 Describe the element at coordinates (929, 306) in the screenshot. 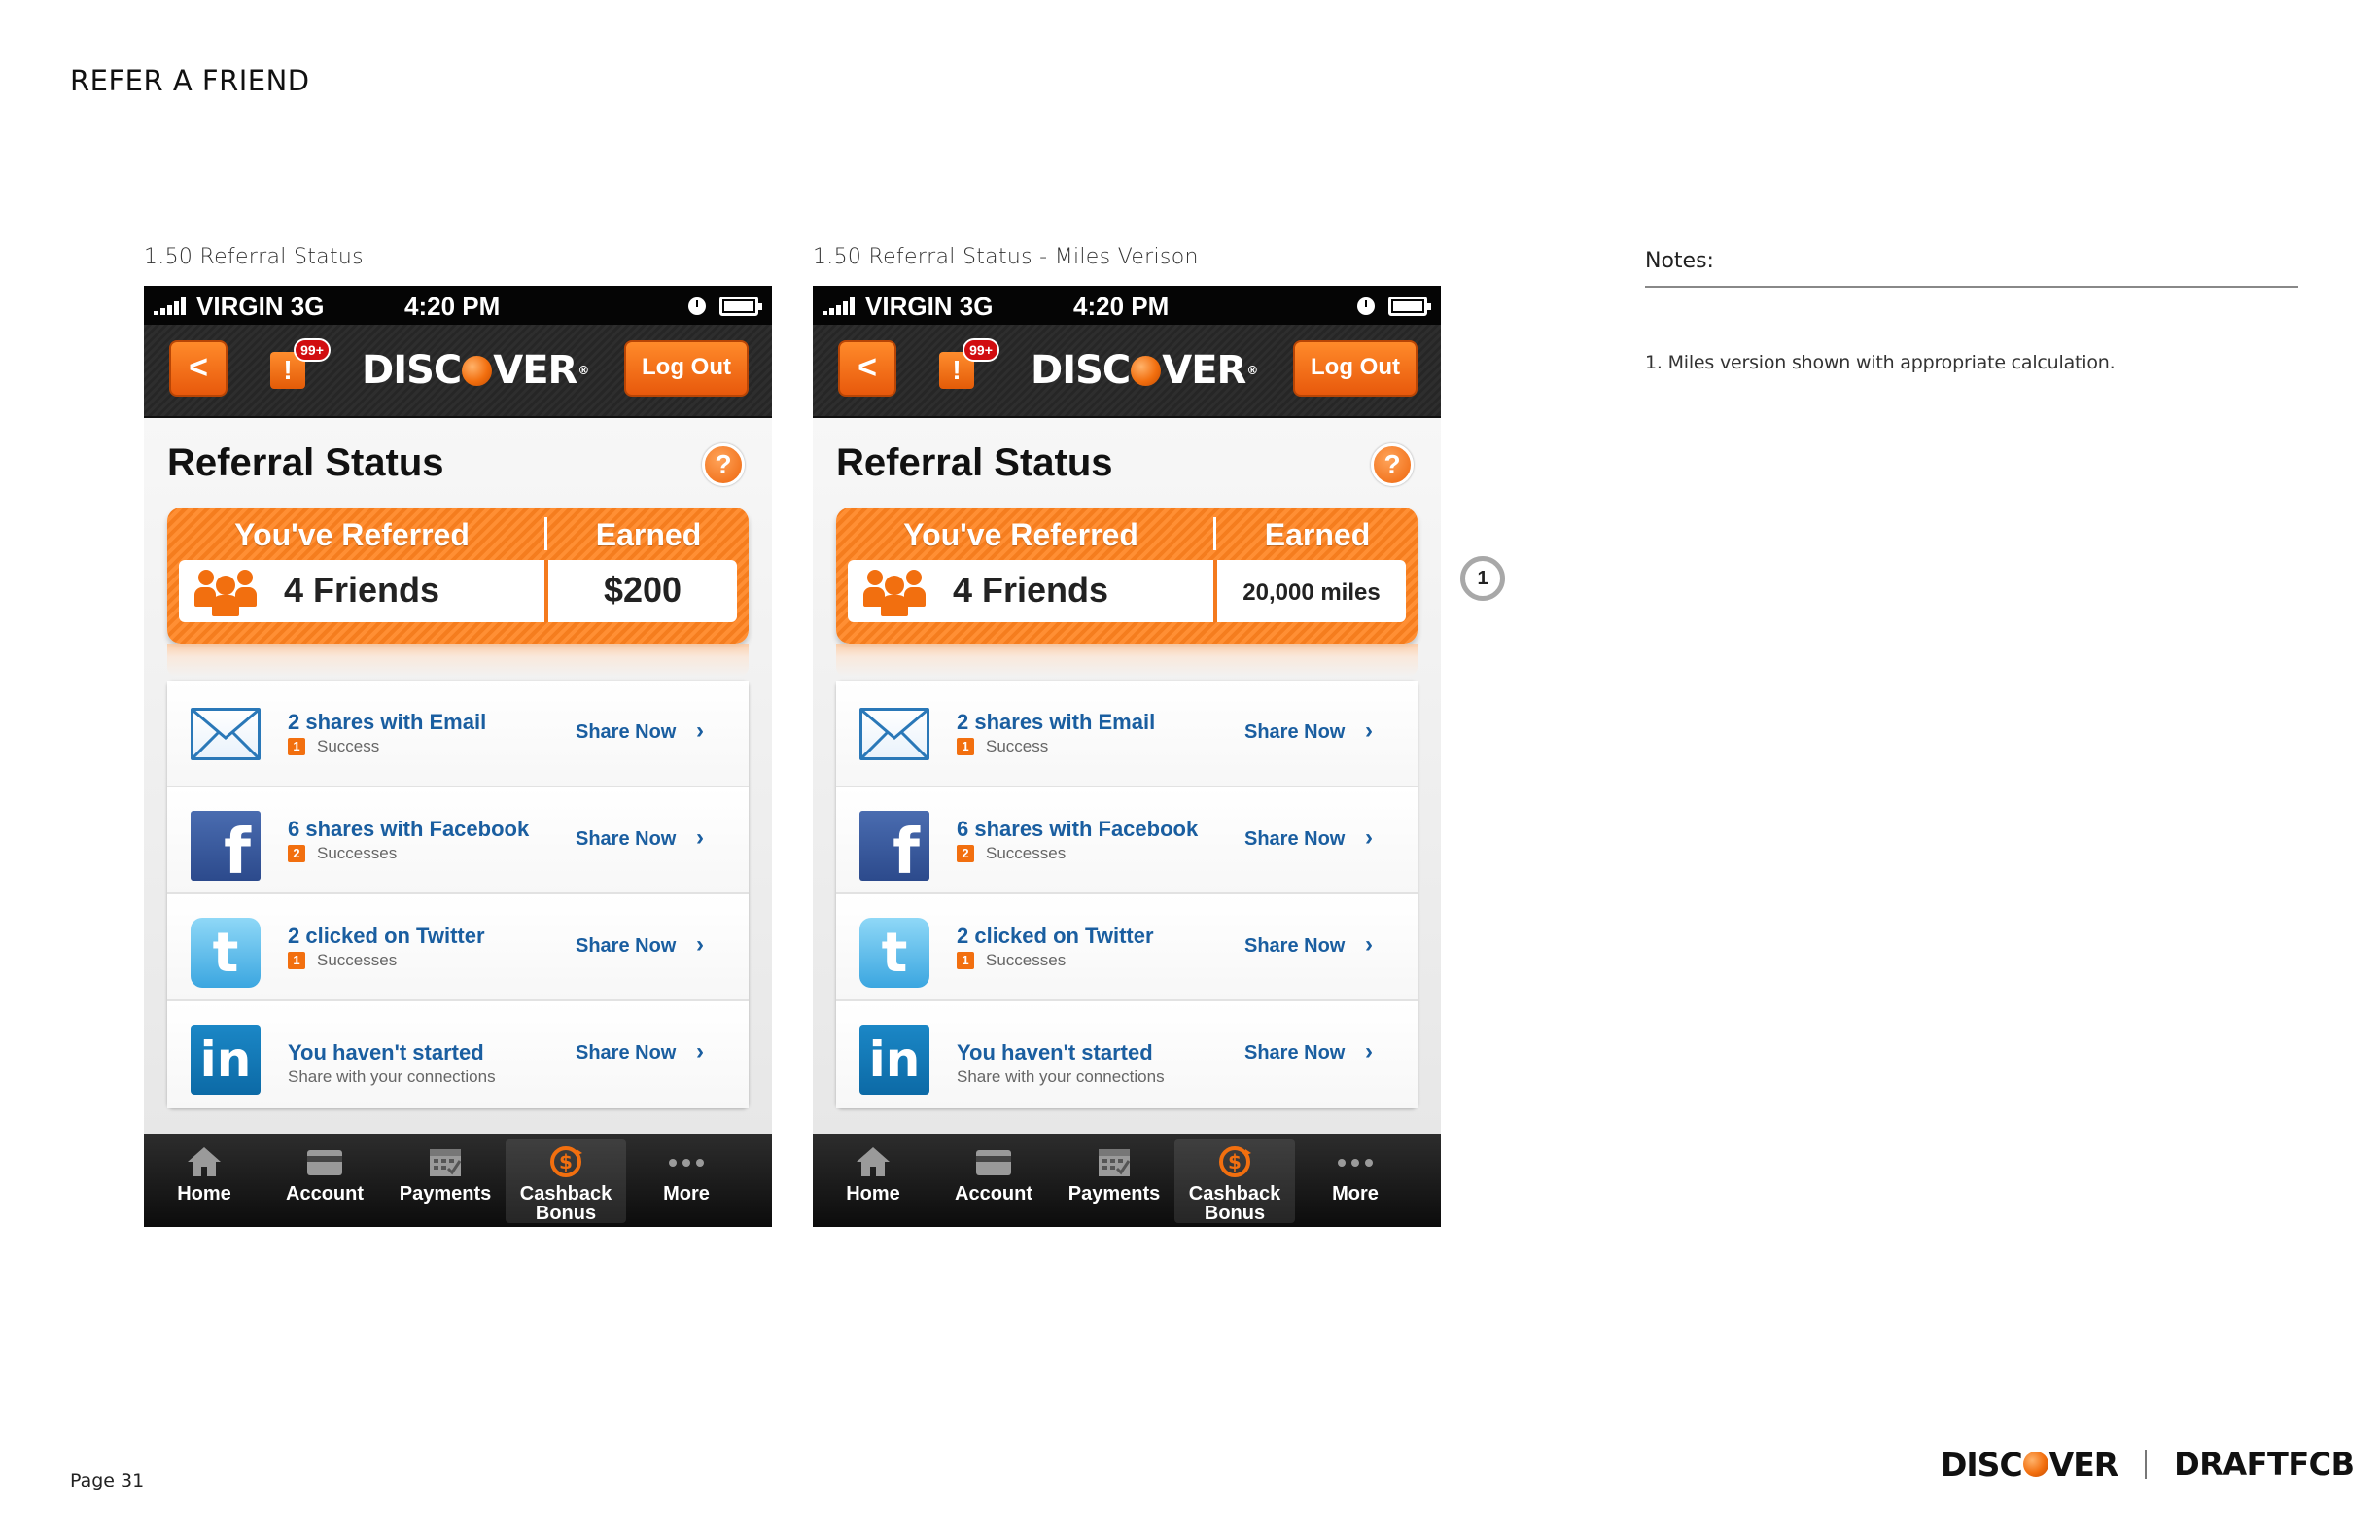

I see `carrier-name: VIRGIN 3G` at that location.